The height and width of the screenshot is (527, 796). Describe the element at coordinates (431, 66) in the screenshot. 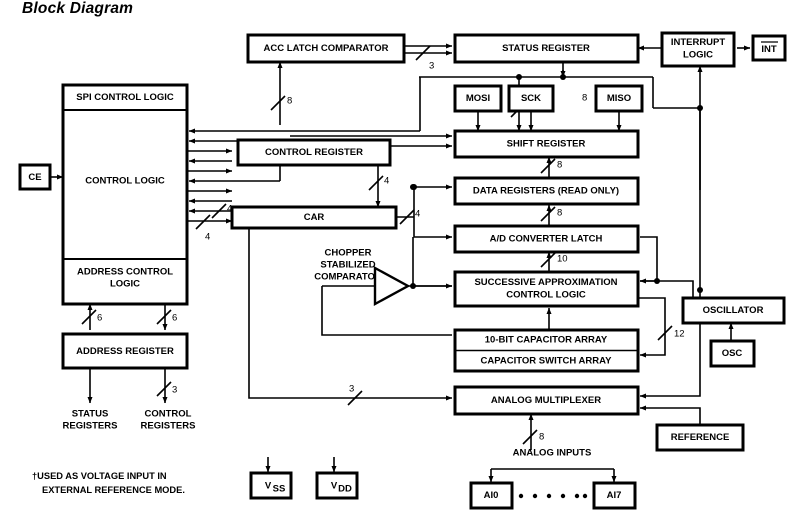

I see `label-status-3: 3` at that location.